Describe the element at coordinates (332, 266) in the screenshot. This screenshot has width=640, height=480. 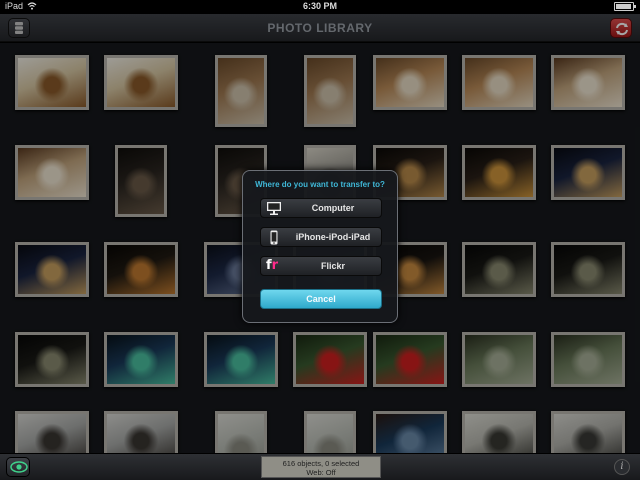
I see `flickr-label: Flickr` at that location.